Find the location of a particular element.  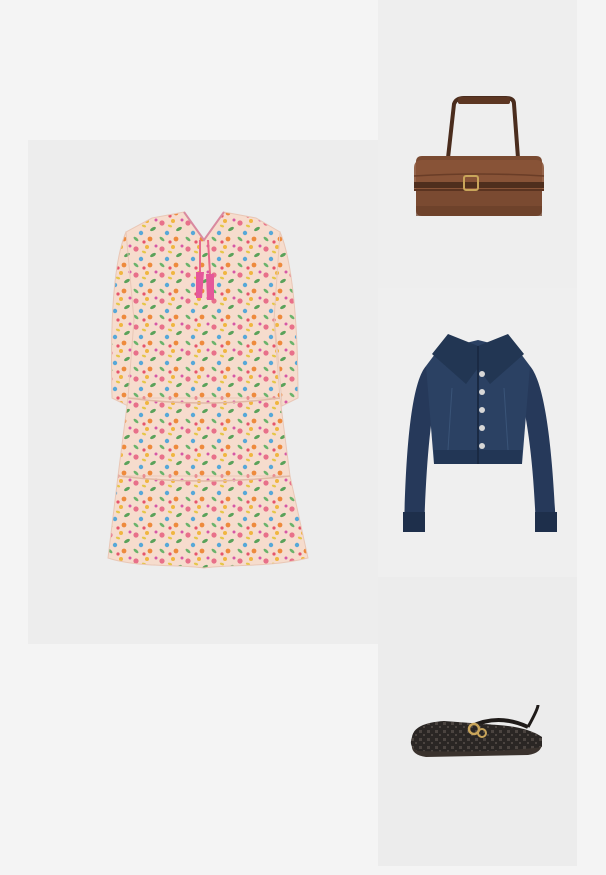

woven-black-ballet-flat-icon is located at coordinates (476, 730).